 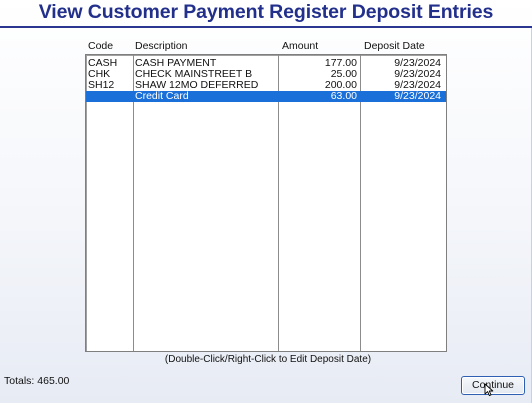 I want to click on cell-amount: 177.00, so click(x=340, y=63).